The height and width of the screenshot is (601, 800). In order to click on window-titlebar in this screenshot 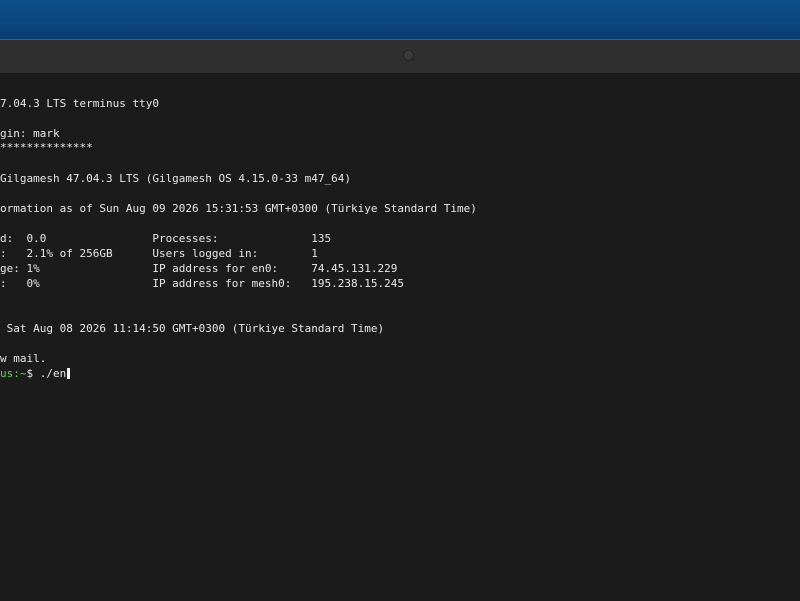, I will do `click(400, 56)`.